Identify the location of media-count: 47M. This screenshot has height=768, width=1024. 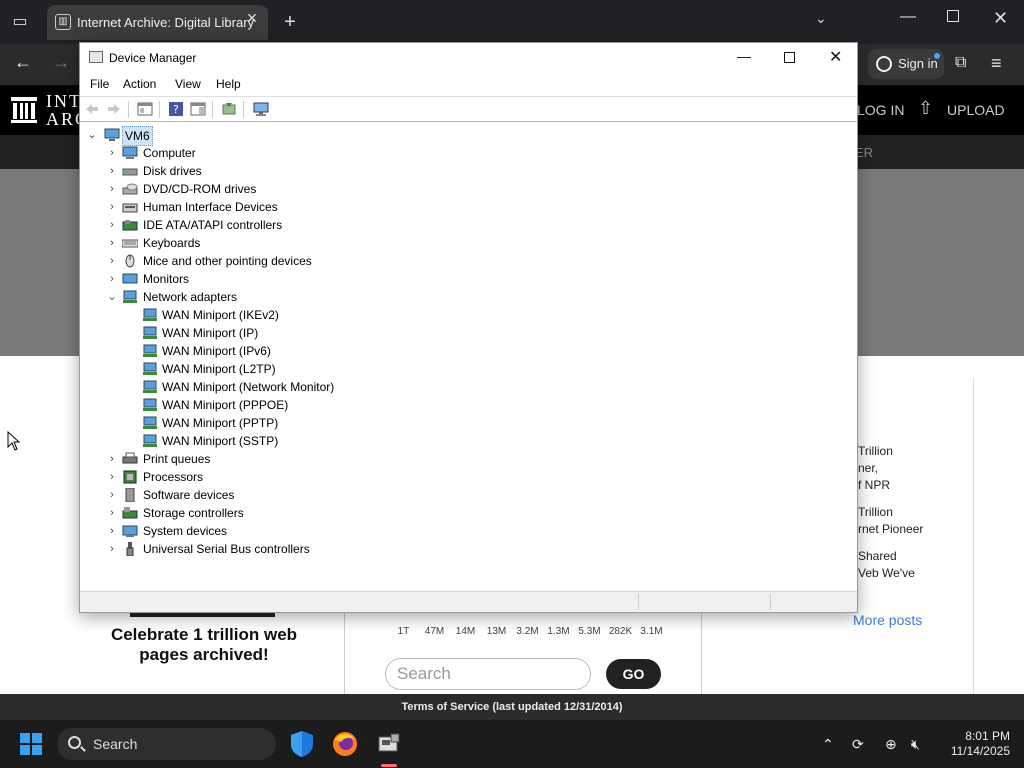
(434, 631).